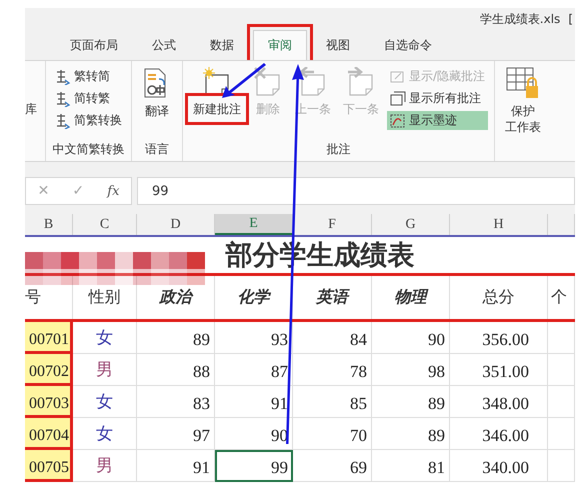  Describe the element at coordinates (332, 402) in the screenshot. I see `table-cell: 85` at that location.